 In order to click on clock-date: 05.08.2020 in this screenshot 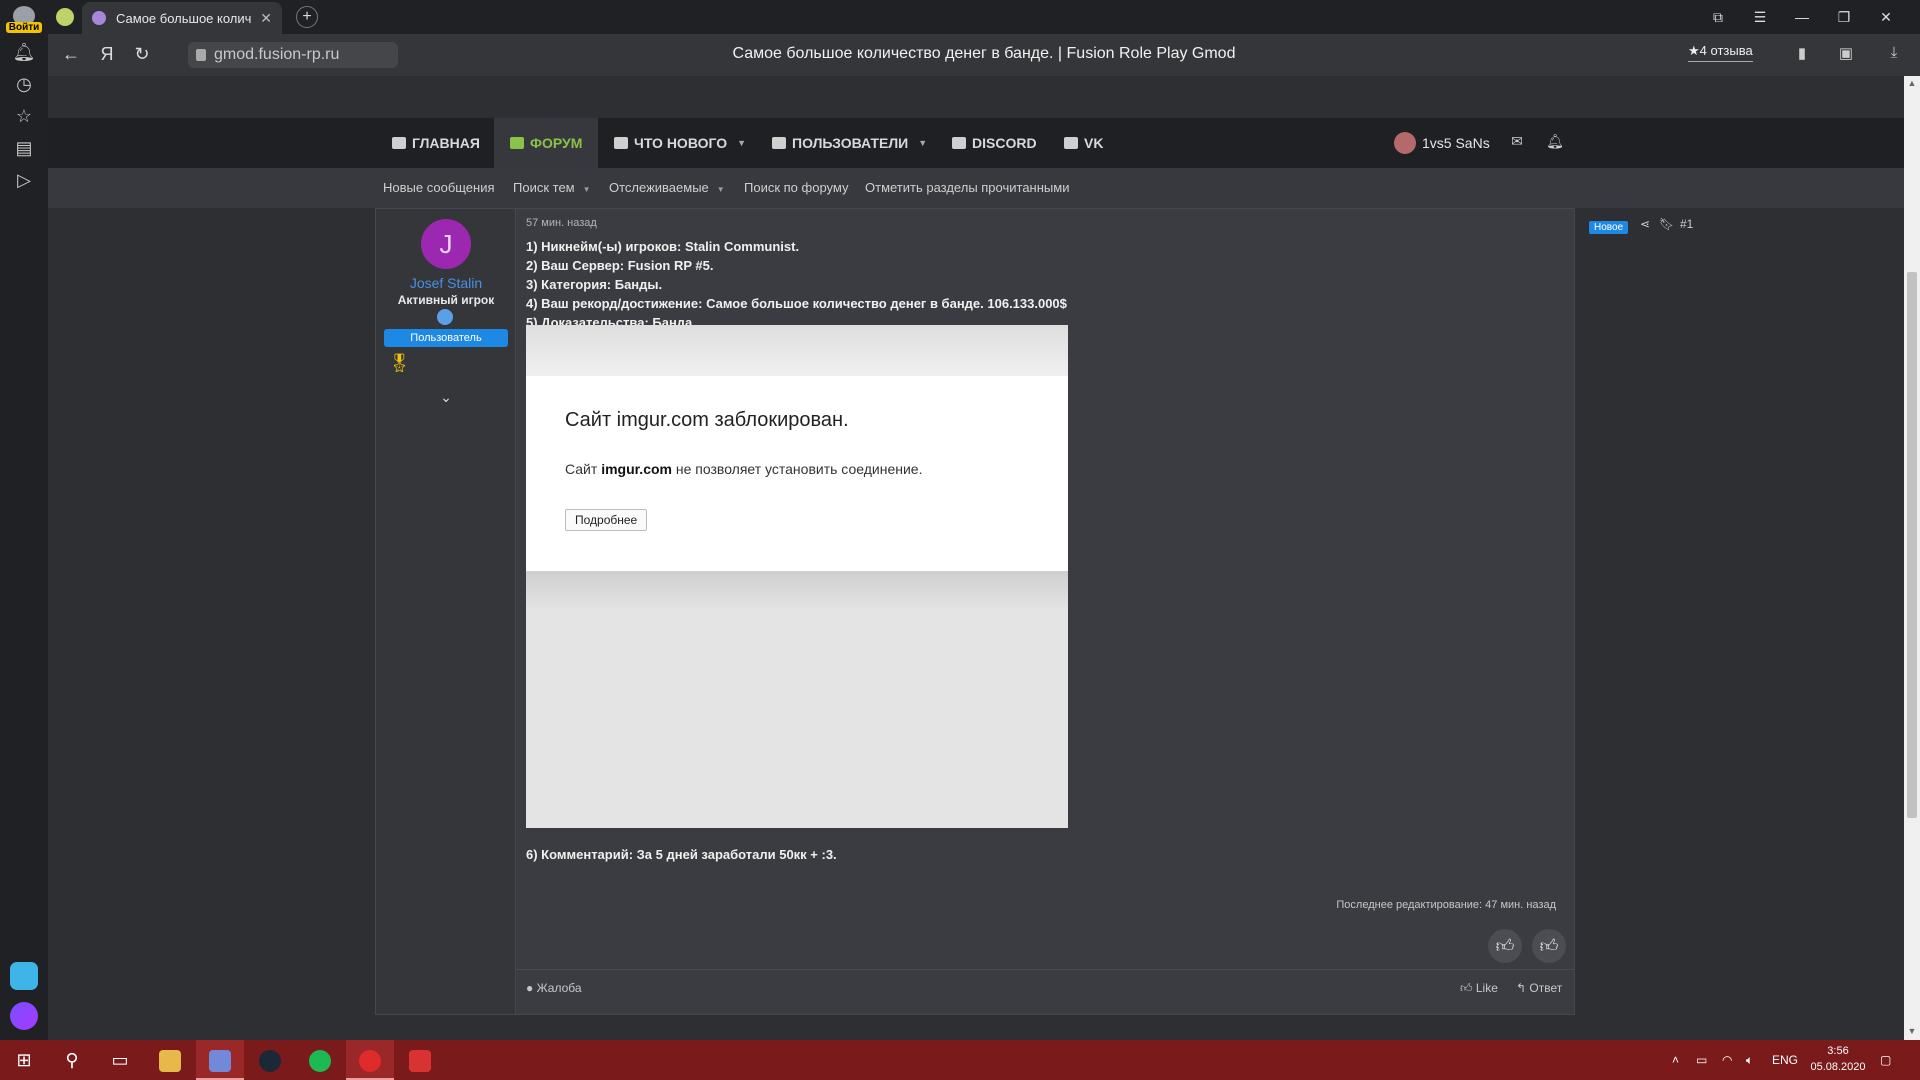, I will do `click(1838, 1067)`.